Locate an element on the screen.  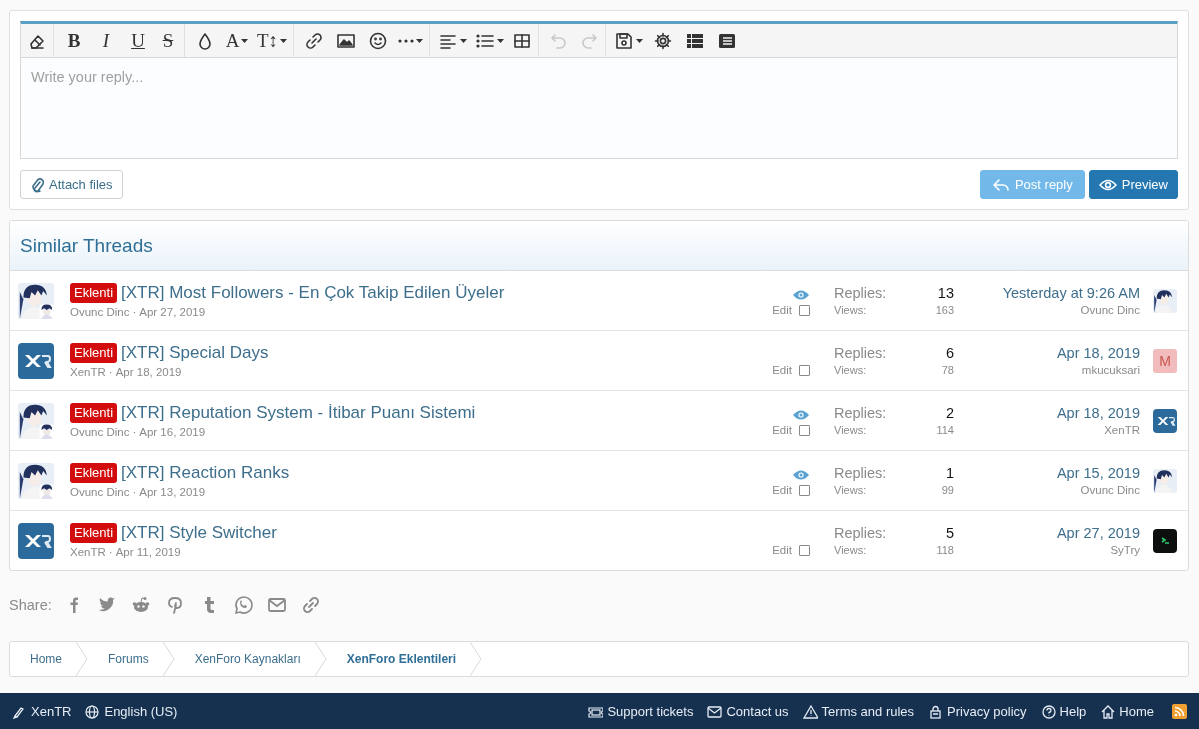
phone-bubble-icon is located at coordinates (243, 605).